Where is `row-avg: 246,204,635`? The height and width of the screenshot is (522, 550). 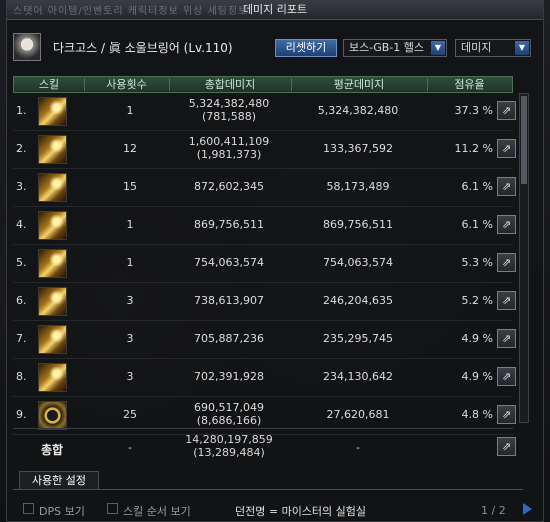
row-avg: 246,204,635 is located at coordinates (358, 300).